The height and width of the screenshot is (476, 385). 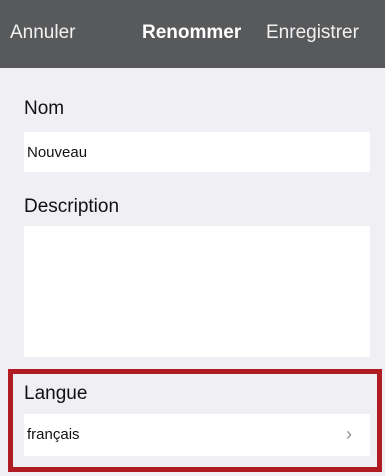 I want to click on language-label: Langue, so click(x=56, y=393).